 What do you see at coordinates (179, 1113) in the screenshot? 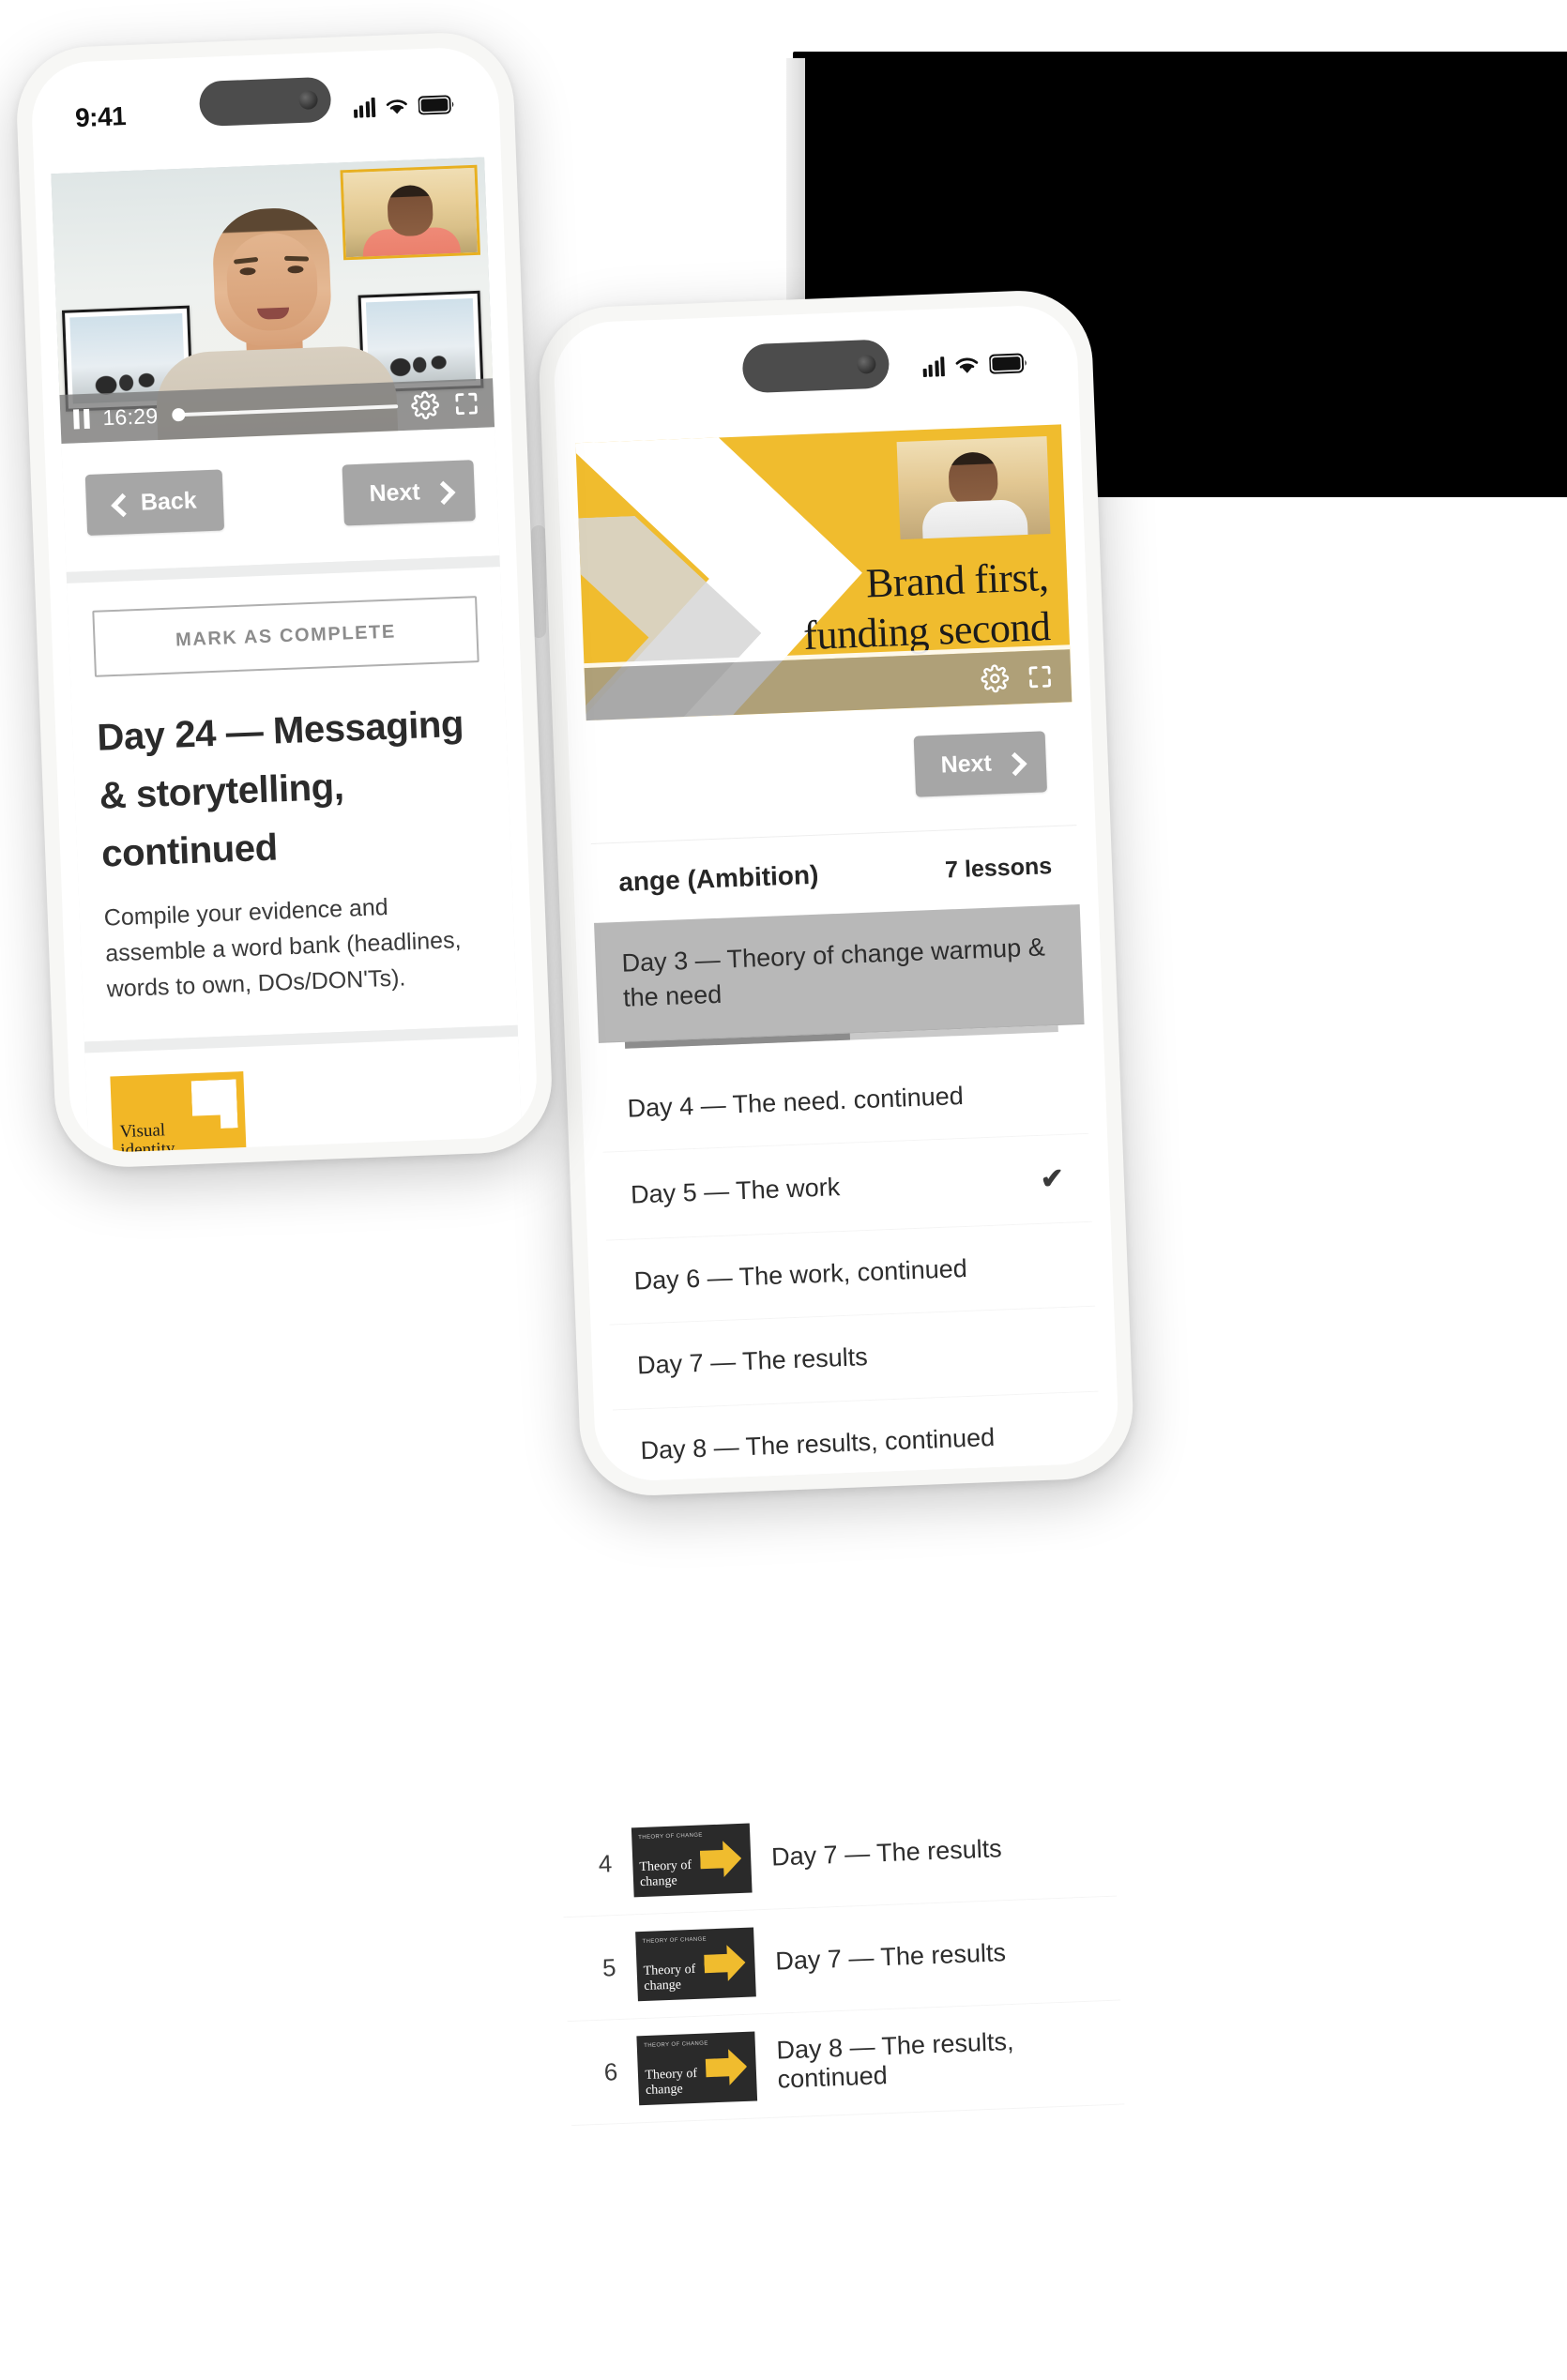
I see `next-lesson-thumbnail: Visual identity` at bounding box center [179, 1113].